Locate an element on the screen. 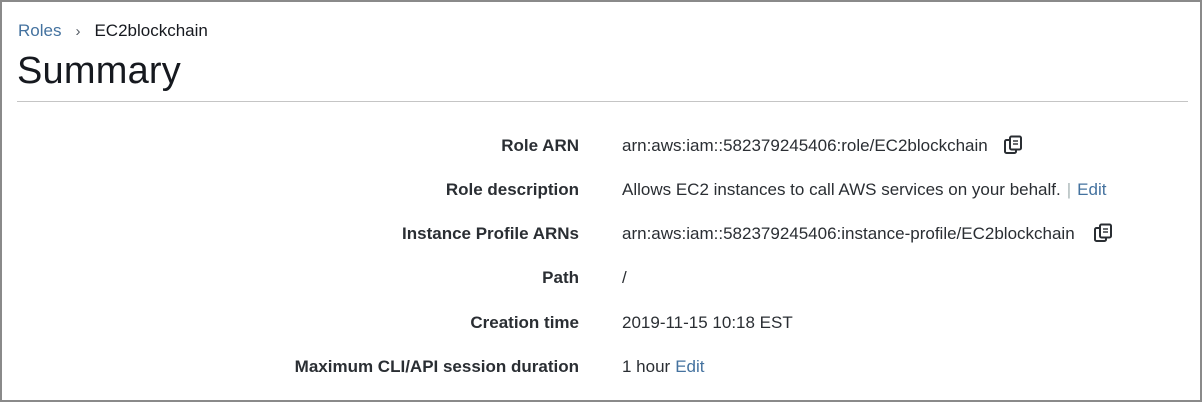 Image resolution: width=1202 pixels, height=402 pixels. instance-profile-arns-label: Instance Profile ARNs is located at coordinates (490, 233).